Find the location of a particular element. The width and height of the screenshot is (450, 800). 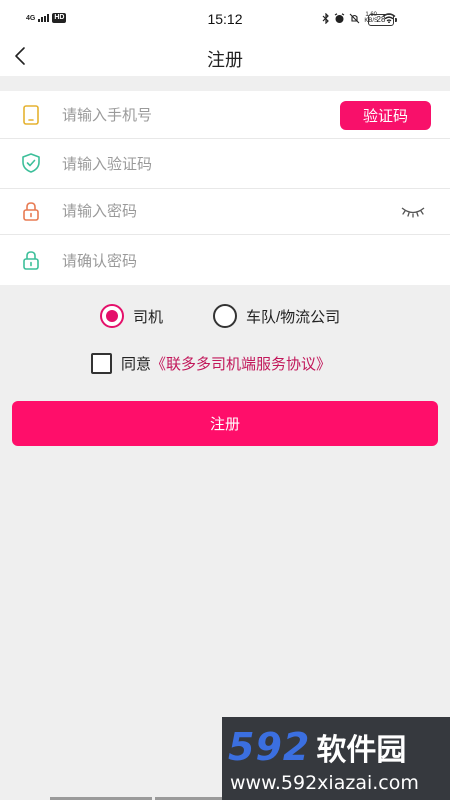

password-visibility-toggle is located at coordinates (413, 212).